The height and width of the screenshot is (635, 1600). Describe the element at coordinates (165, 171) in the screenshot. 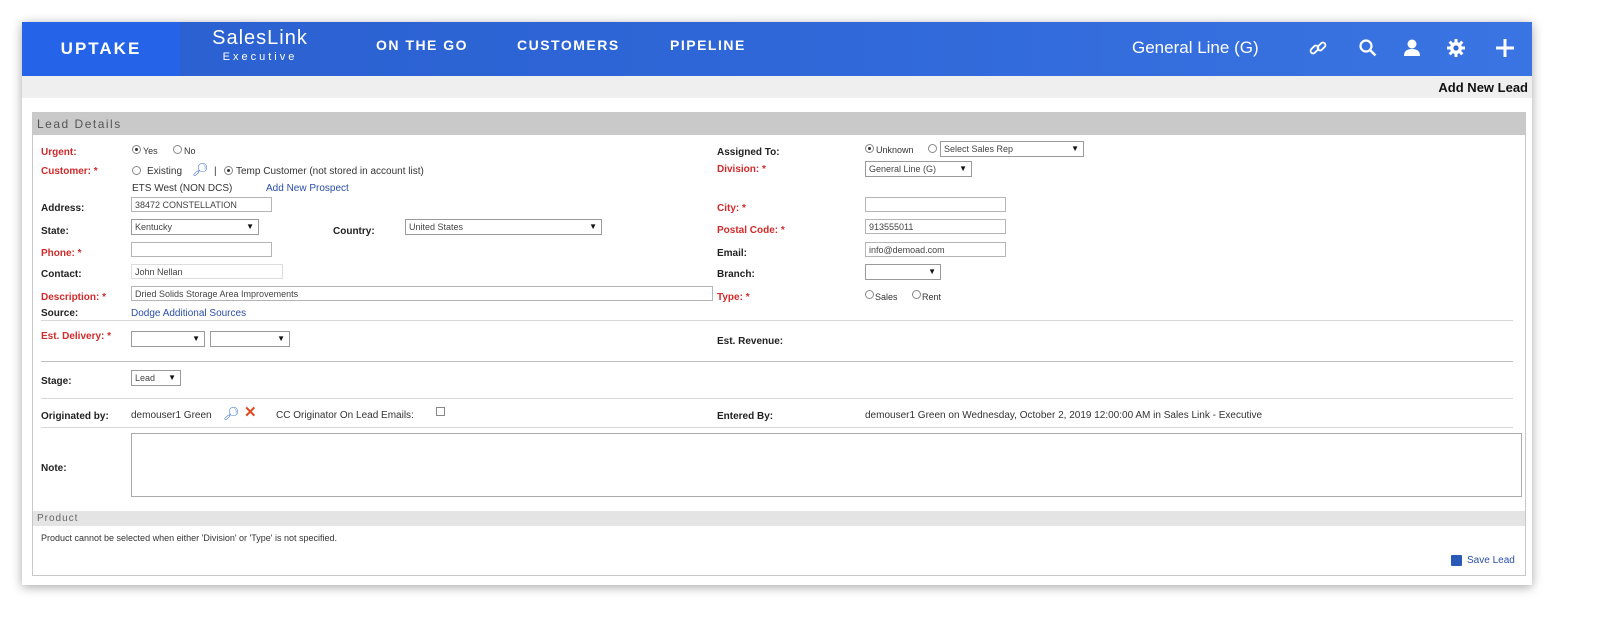

I see `customer-existing-label: Existing` at that location.